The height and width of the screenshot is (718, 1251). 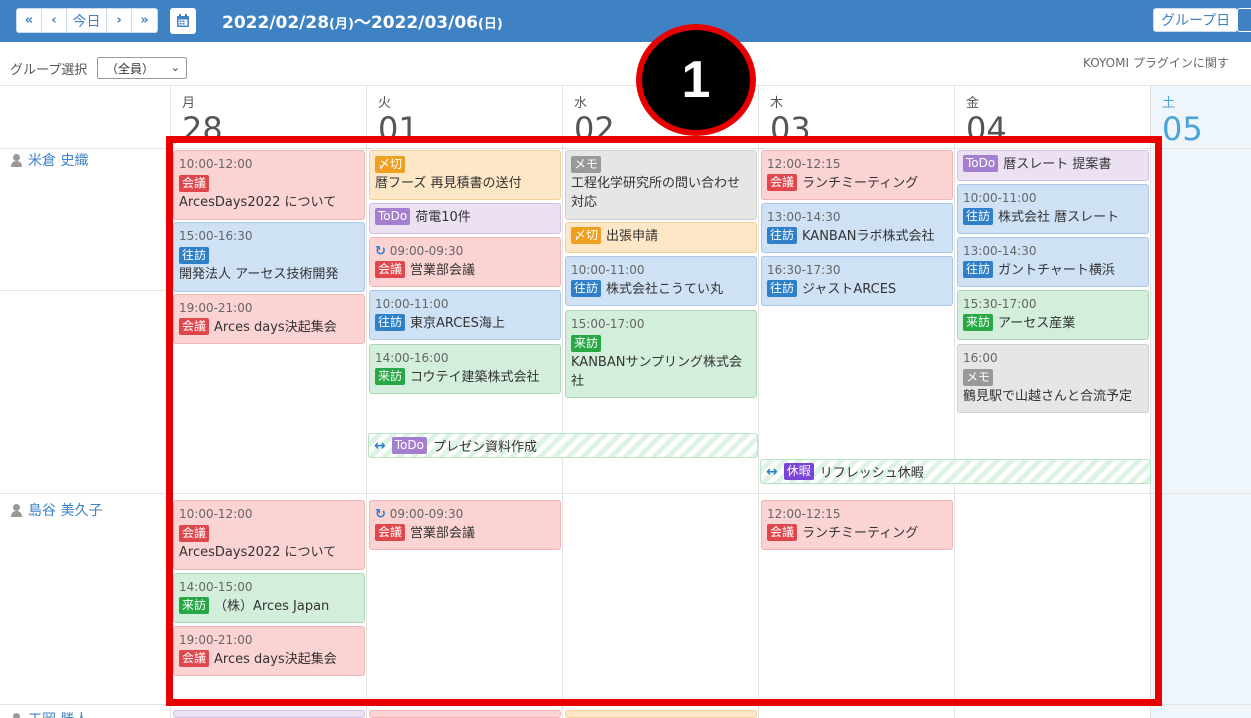 I want to click on today-button: 今日, so click(x=87, y=20).